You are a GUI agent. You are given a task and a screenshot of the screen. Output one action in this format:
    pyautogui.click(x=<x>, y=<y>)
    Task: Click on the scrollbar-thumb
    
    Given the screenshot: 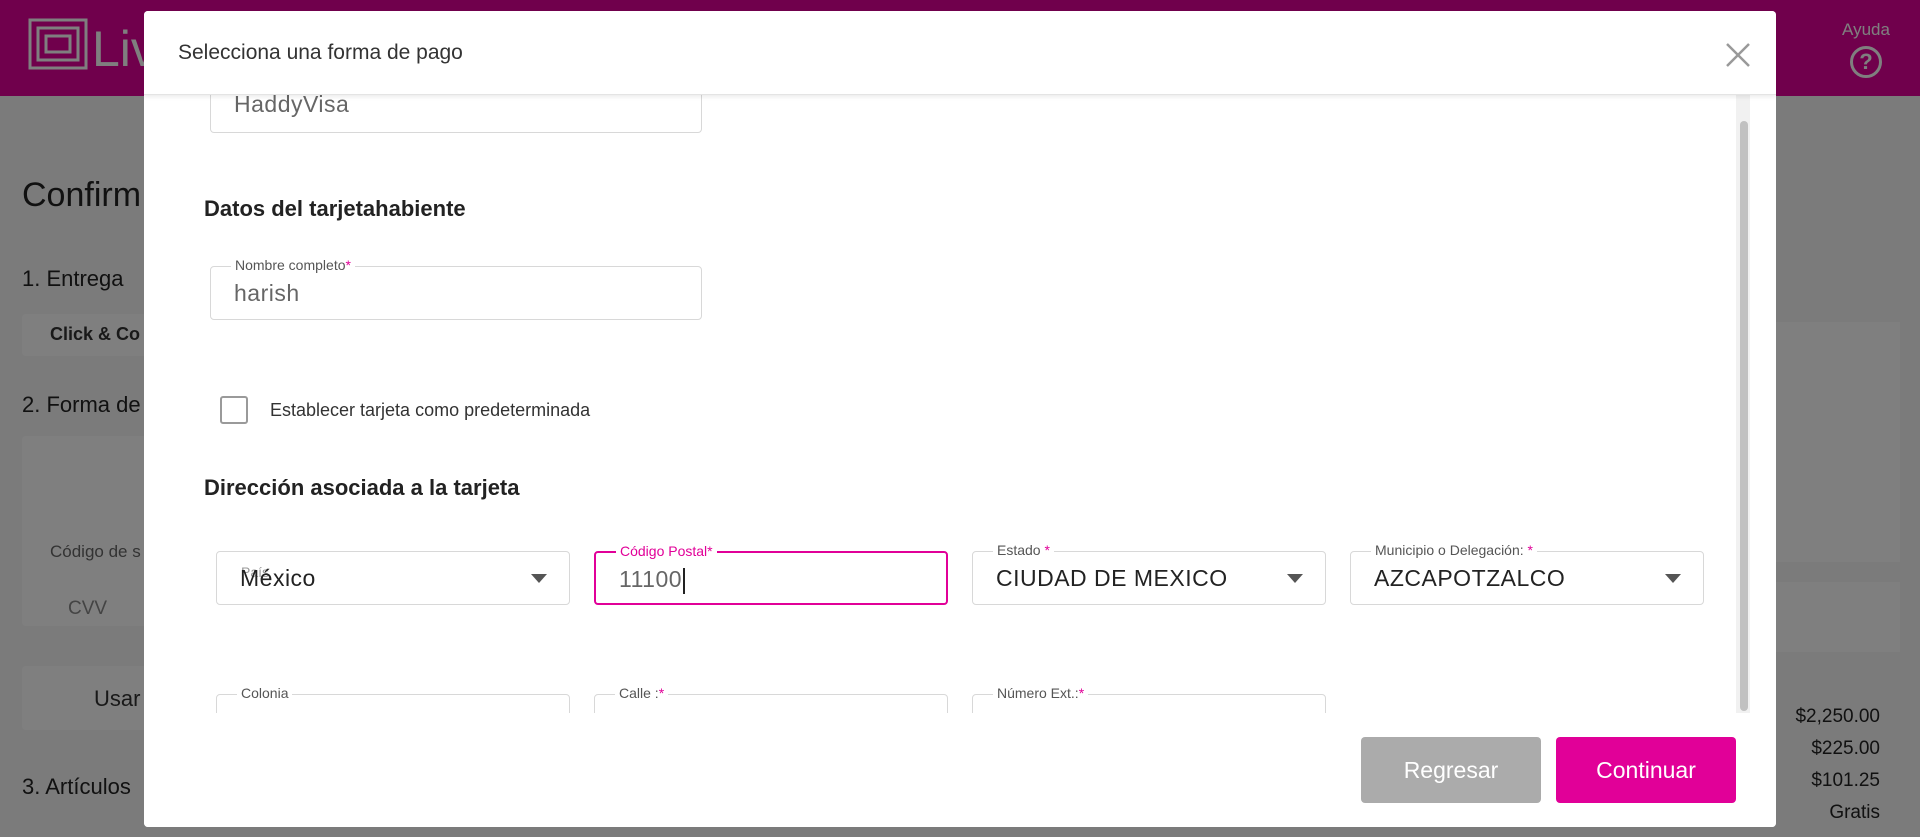 What is the action you would take?
    pyautogui.click(x=1744, y=416)
    